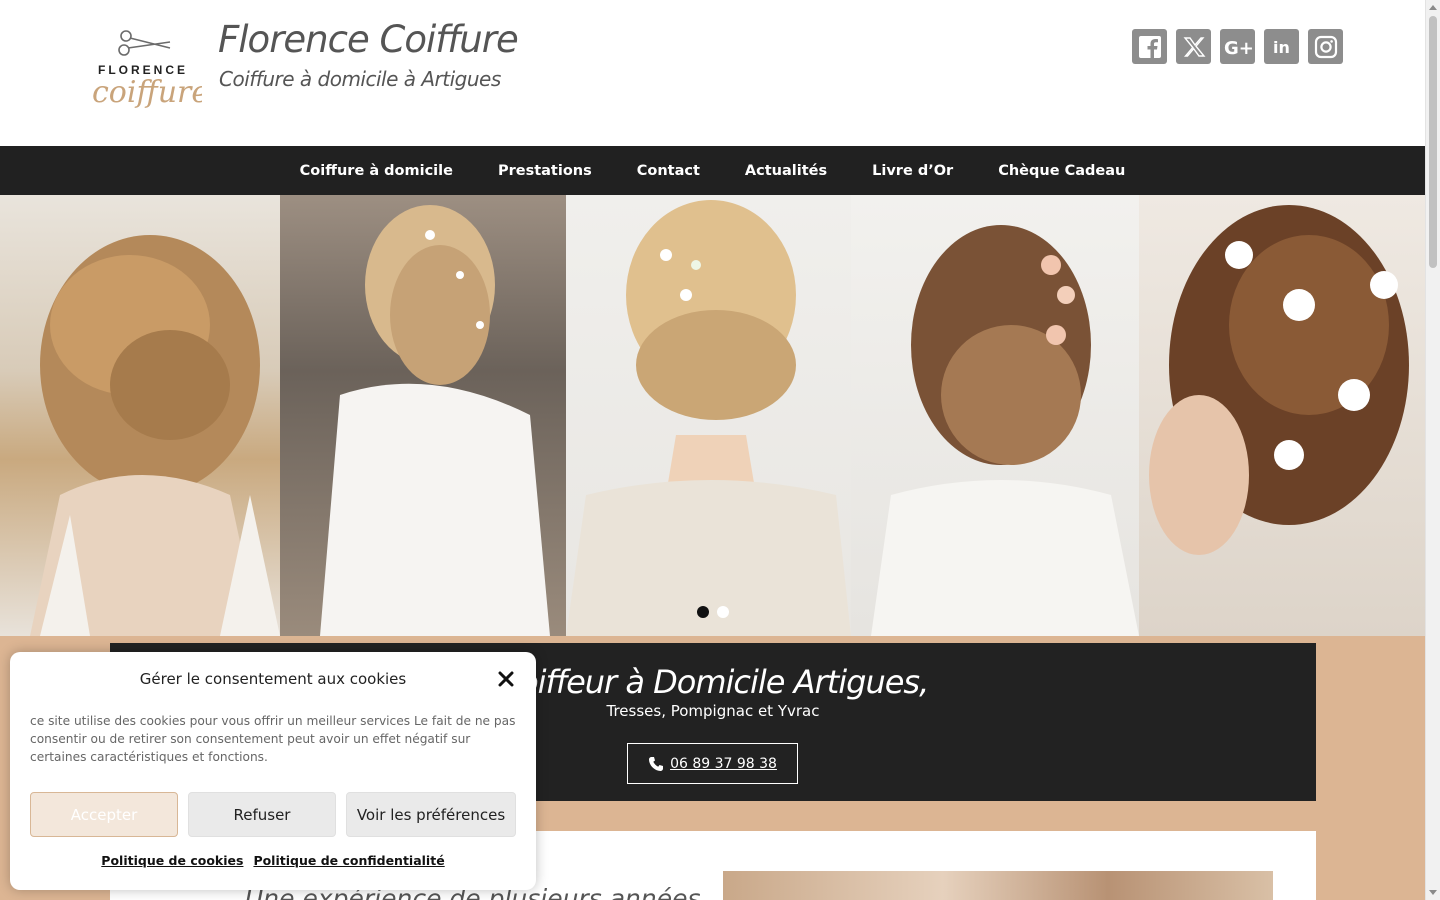 The image size is (1440, 900). I want to click on svg-text: G+, so click(1238, 47).